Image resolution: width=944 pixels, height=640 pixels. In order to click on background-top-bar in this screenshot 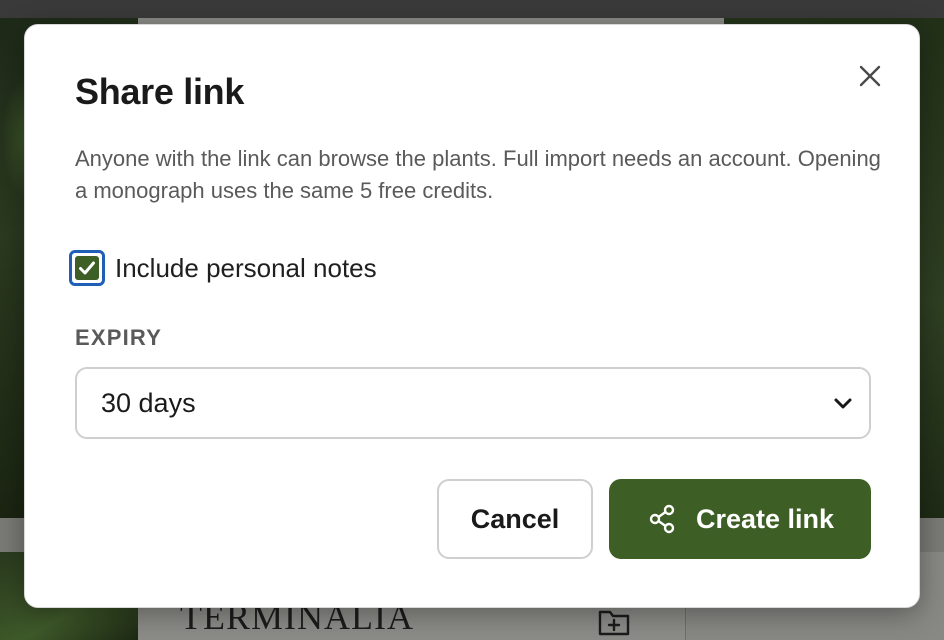, I will do `click(472, 9)`.